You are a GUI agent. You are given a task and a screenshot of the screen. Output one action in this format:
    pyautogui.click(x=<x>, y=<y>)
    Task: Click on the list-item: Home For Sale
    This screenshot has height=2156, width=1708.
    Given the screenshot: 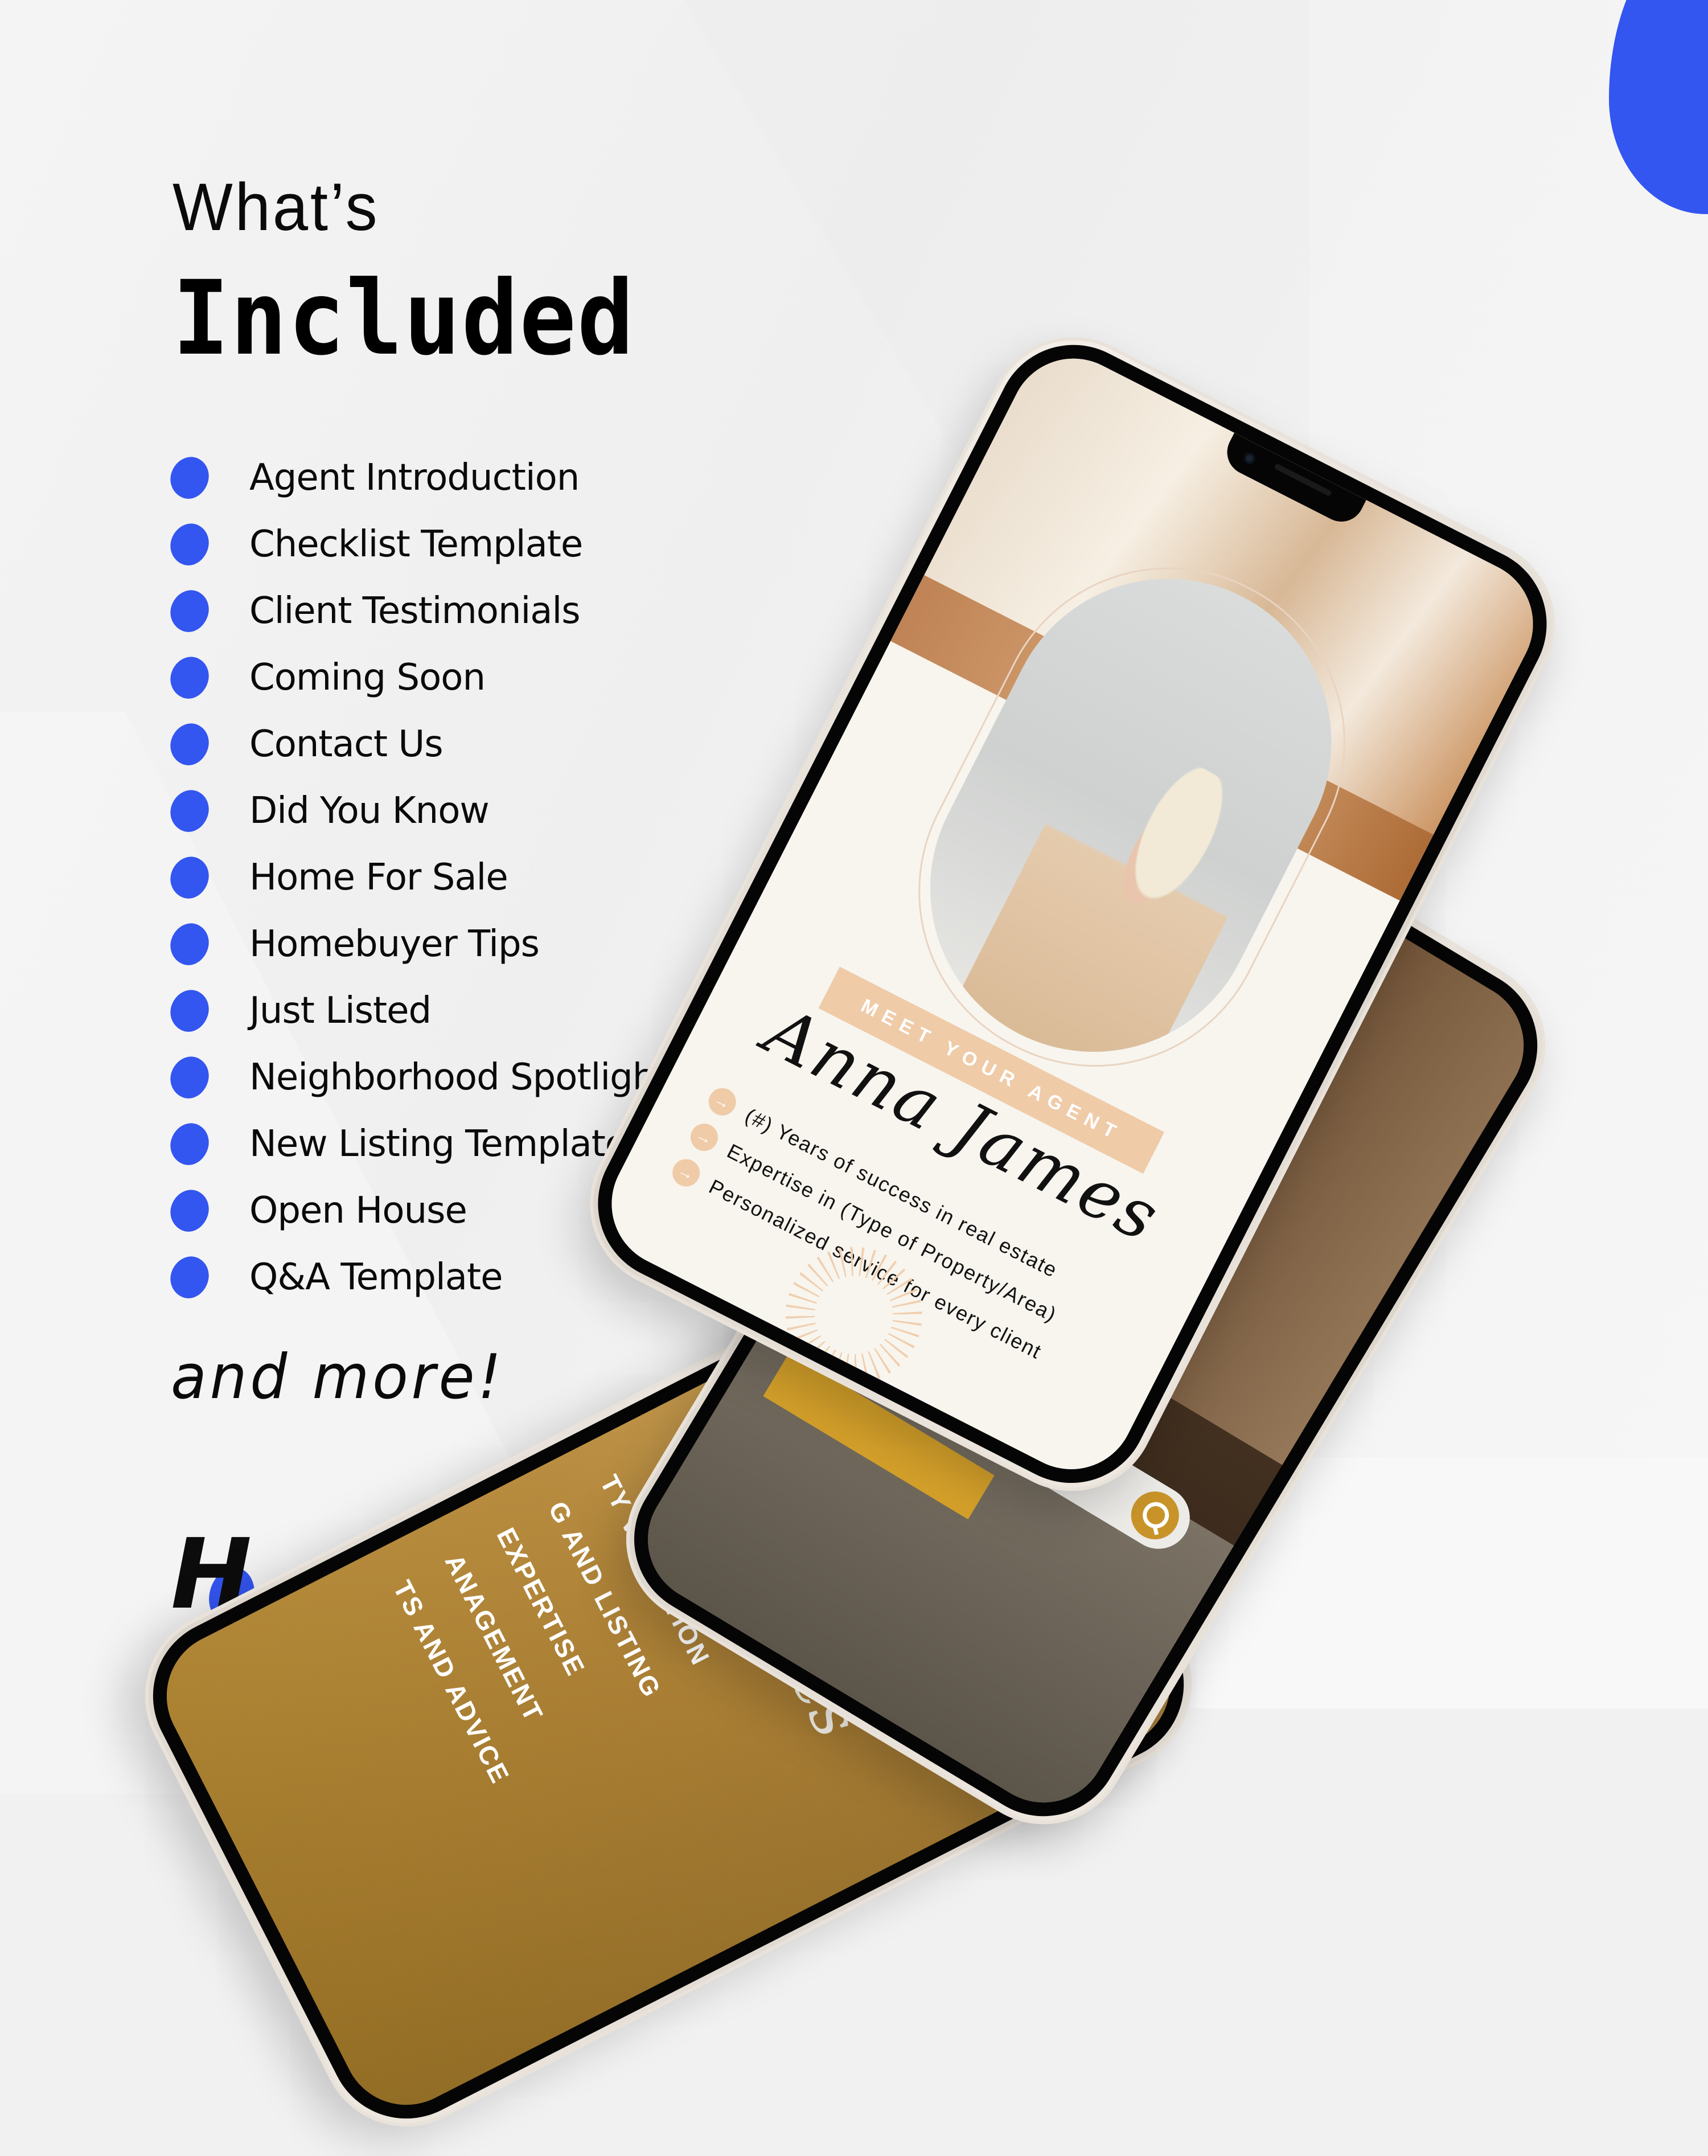 What is the action you would take?
    pyautogui.click(x=416, y=877)
    